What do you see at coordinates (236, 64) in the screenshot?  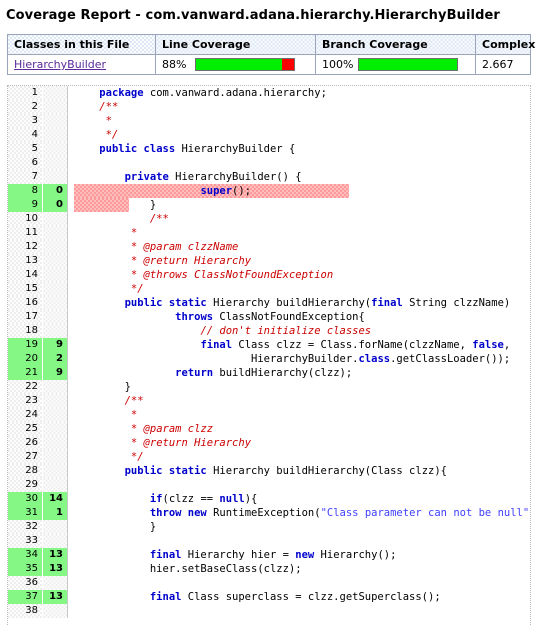 I see `line-coverage-meter: 88%` at bounding box center [236, 64].